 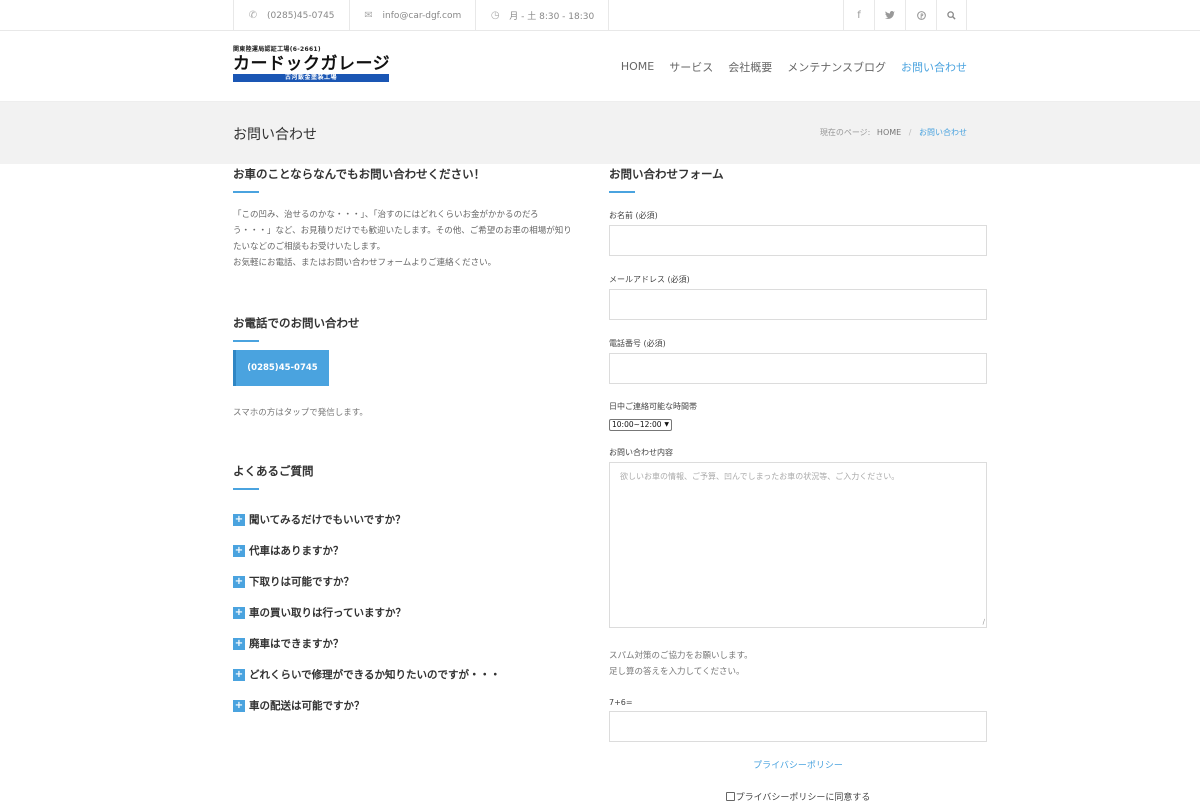 I want to click on form-title: お問い合わせフォーム, so click(x=666, y=174).